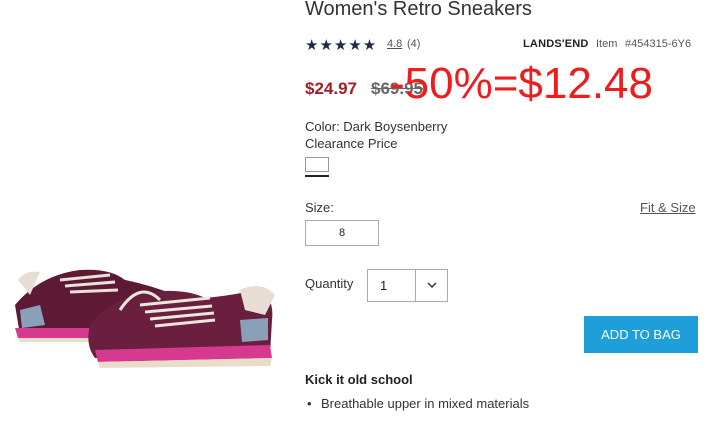 The width and height of the screenshot is (709, 421). What do you see at coordinates (658, 44) in the screenshot?
I see `item-number: #454315-6Y6` at bounding box center [658, 44].